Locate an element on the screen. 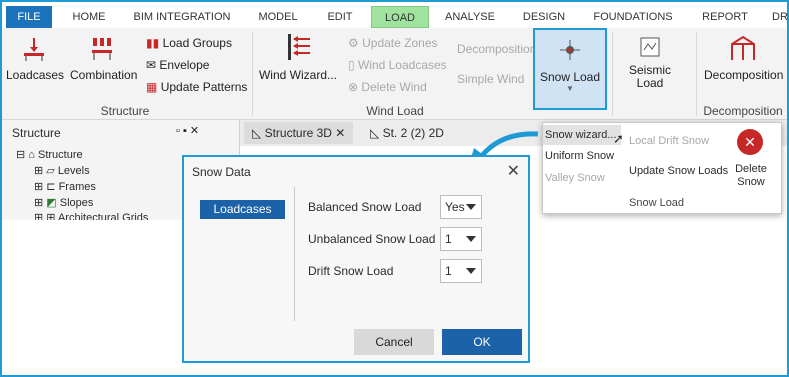  valley-snow-item: Valley Snow is located at coordinates (575, 178).